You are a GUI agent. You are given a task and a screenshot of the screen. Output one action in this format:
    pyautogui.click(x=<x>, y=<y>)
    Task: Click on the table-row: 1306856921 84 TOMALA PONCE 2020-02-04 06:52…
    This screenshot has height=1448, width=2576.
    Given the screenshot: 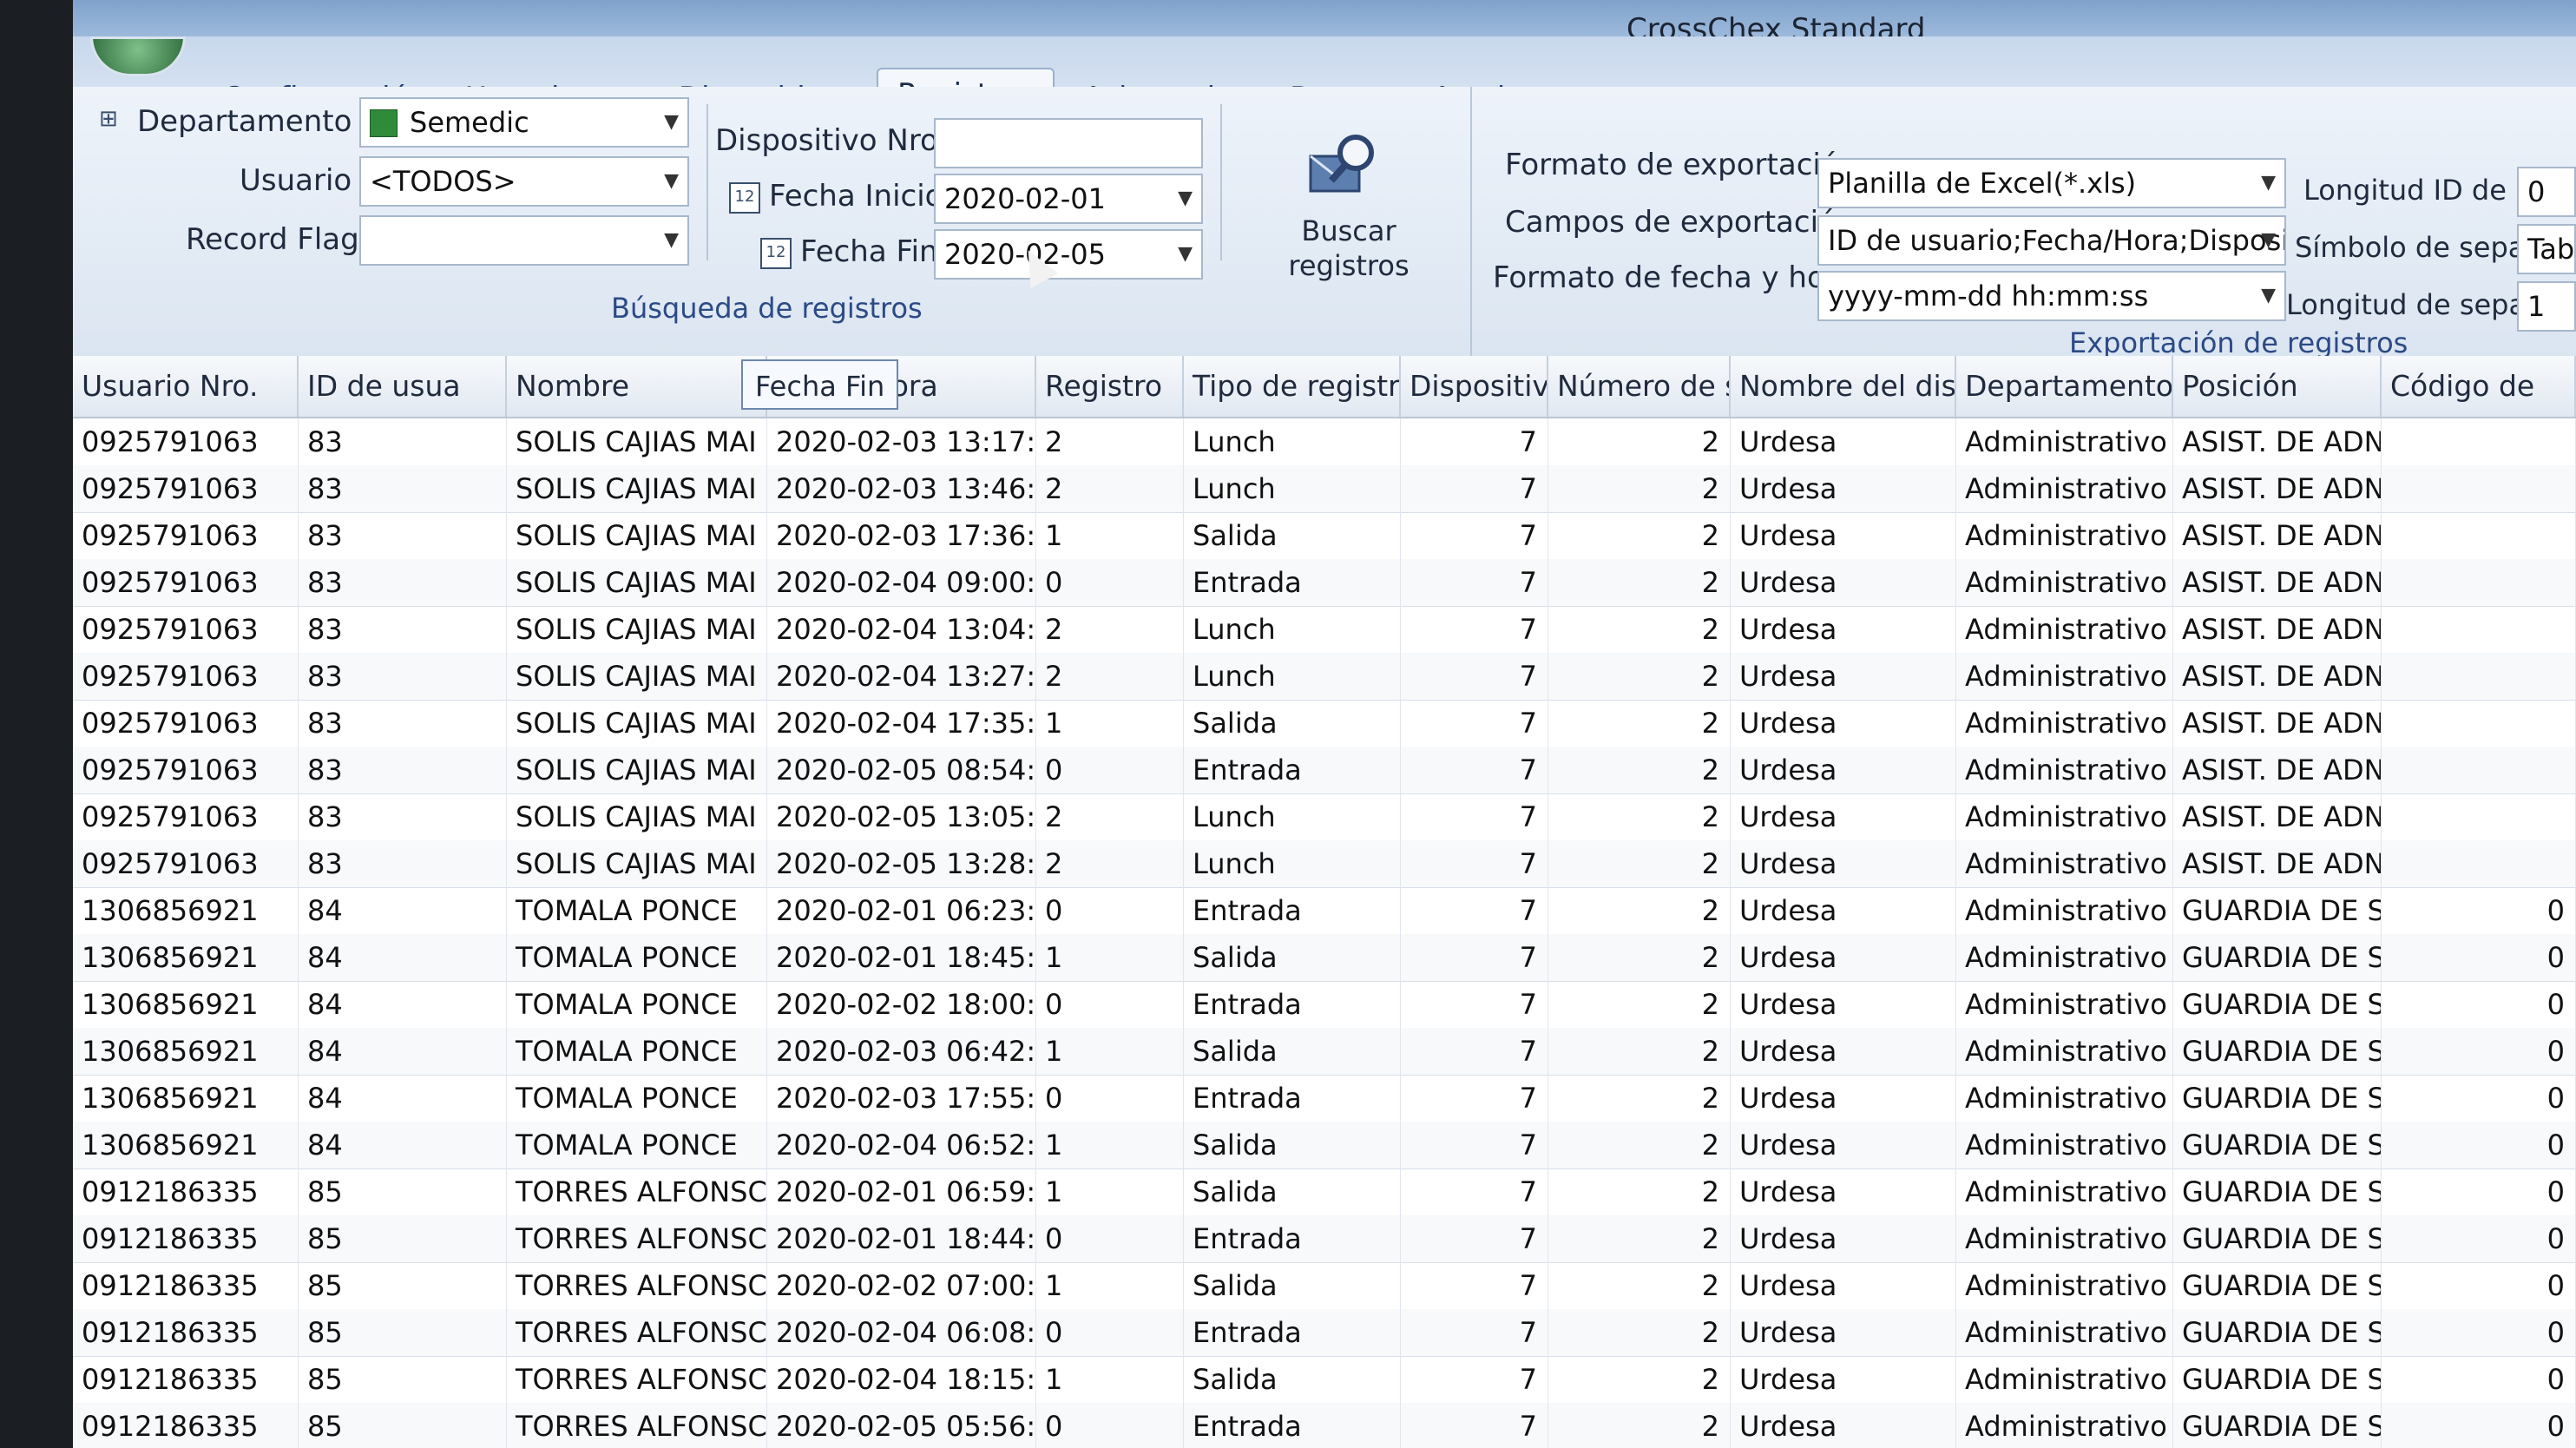 What is the action you would take?
    pyautogui.click(x=1324, y=1145)
    